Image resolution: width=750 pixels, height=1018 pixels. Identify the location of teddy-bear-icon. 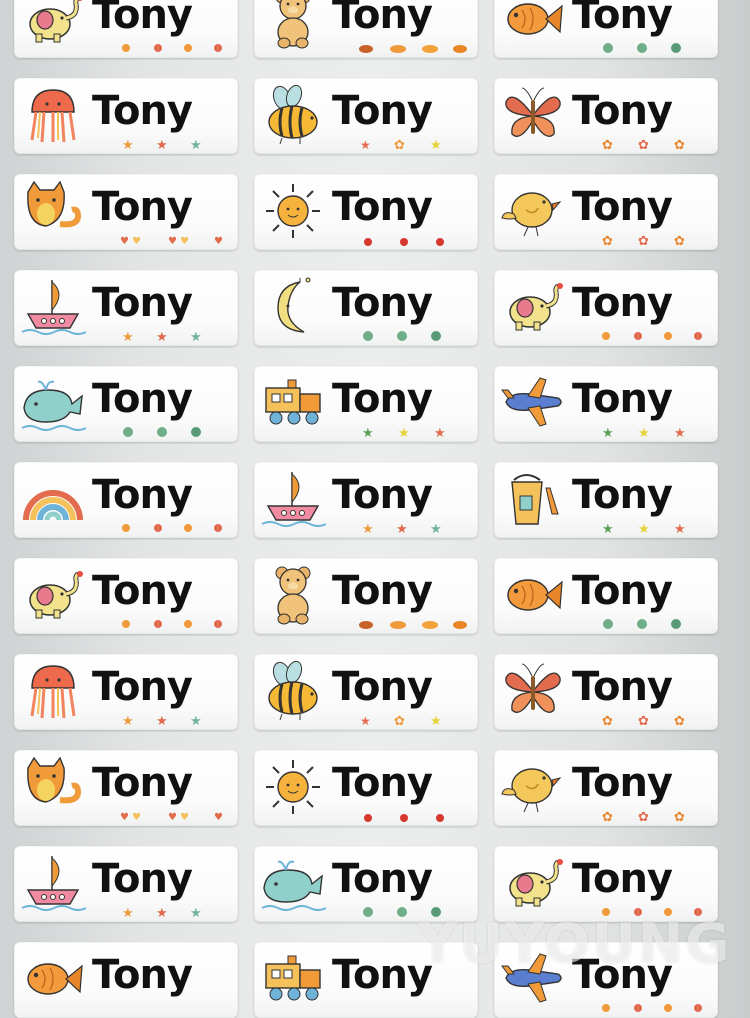
(293, 595).